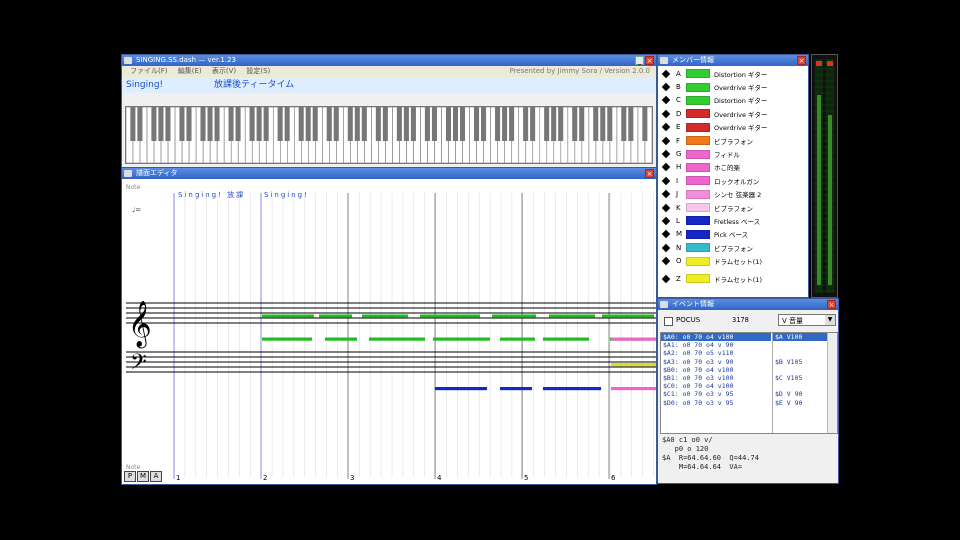 This screenshot has width=960, height=540. Describe the element at coordinates (258, 71) in the screenshot. I see `menu-settings: 設定(S)` at that location.